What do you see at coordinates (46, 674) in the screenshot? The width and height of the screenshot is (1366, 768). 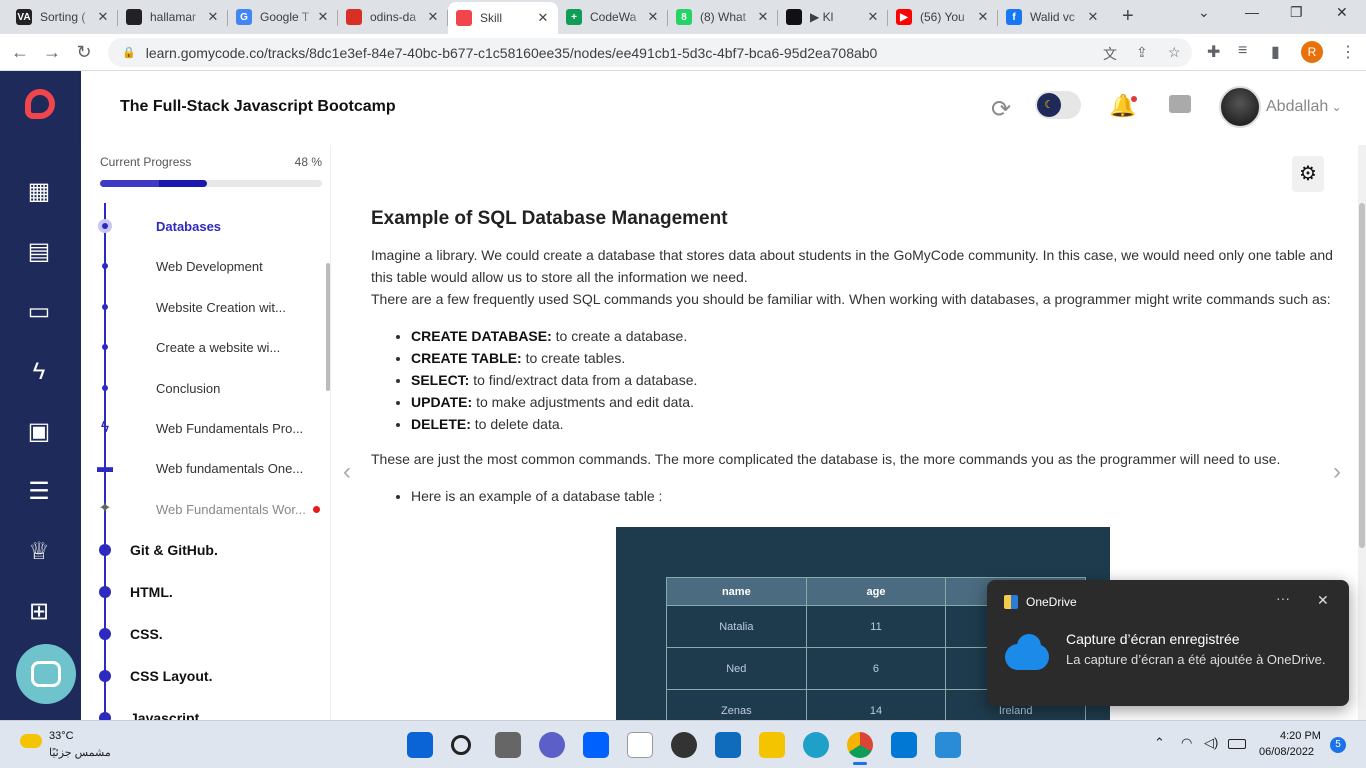 I see `support-chat-button` at bounding box center [46, 674].